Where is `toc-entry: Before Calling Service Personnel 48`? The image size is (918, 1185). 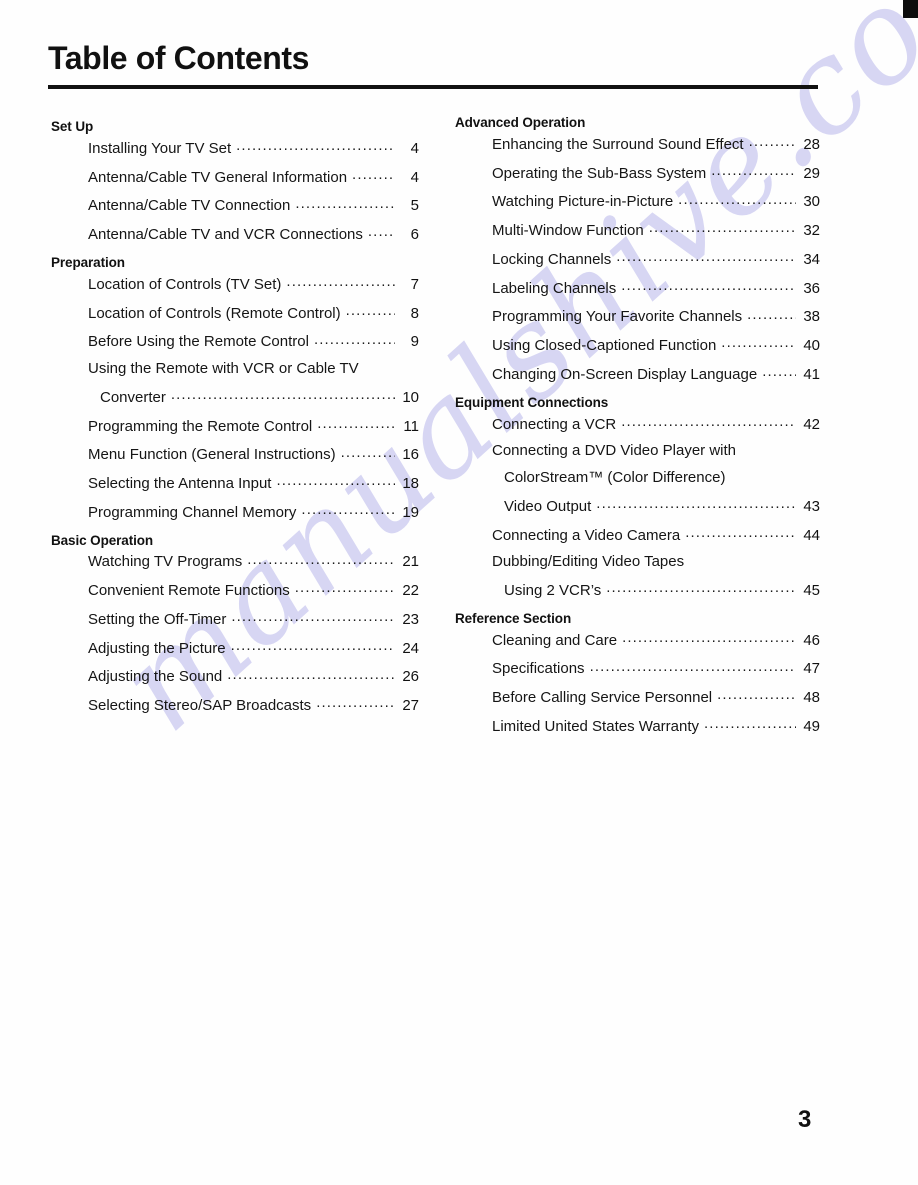
toc-entry: Before Calling Service Personnel 48 is located at coordinates (656, 697).